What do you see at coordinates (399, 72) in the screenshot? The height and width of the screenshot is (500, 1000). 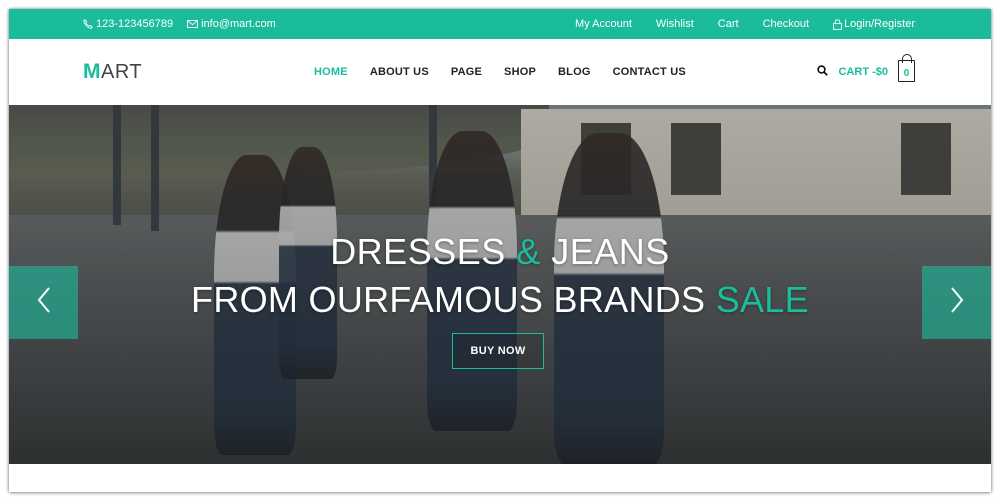 I see `nav-about-us: ABOUT US` at bounding box center [399, 72].